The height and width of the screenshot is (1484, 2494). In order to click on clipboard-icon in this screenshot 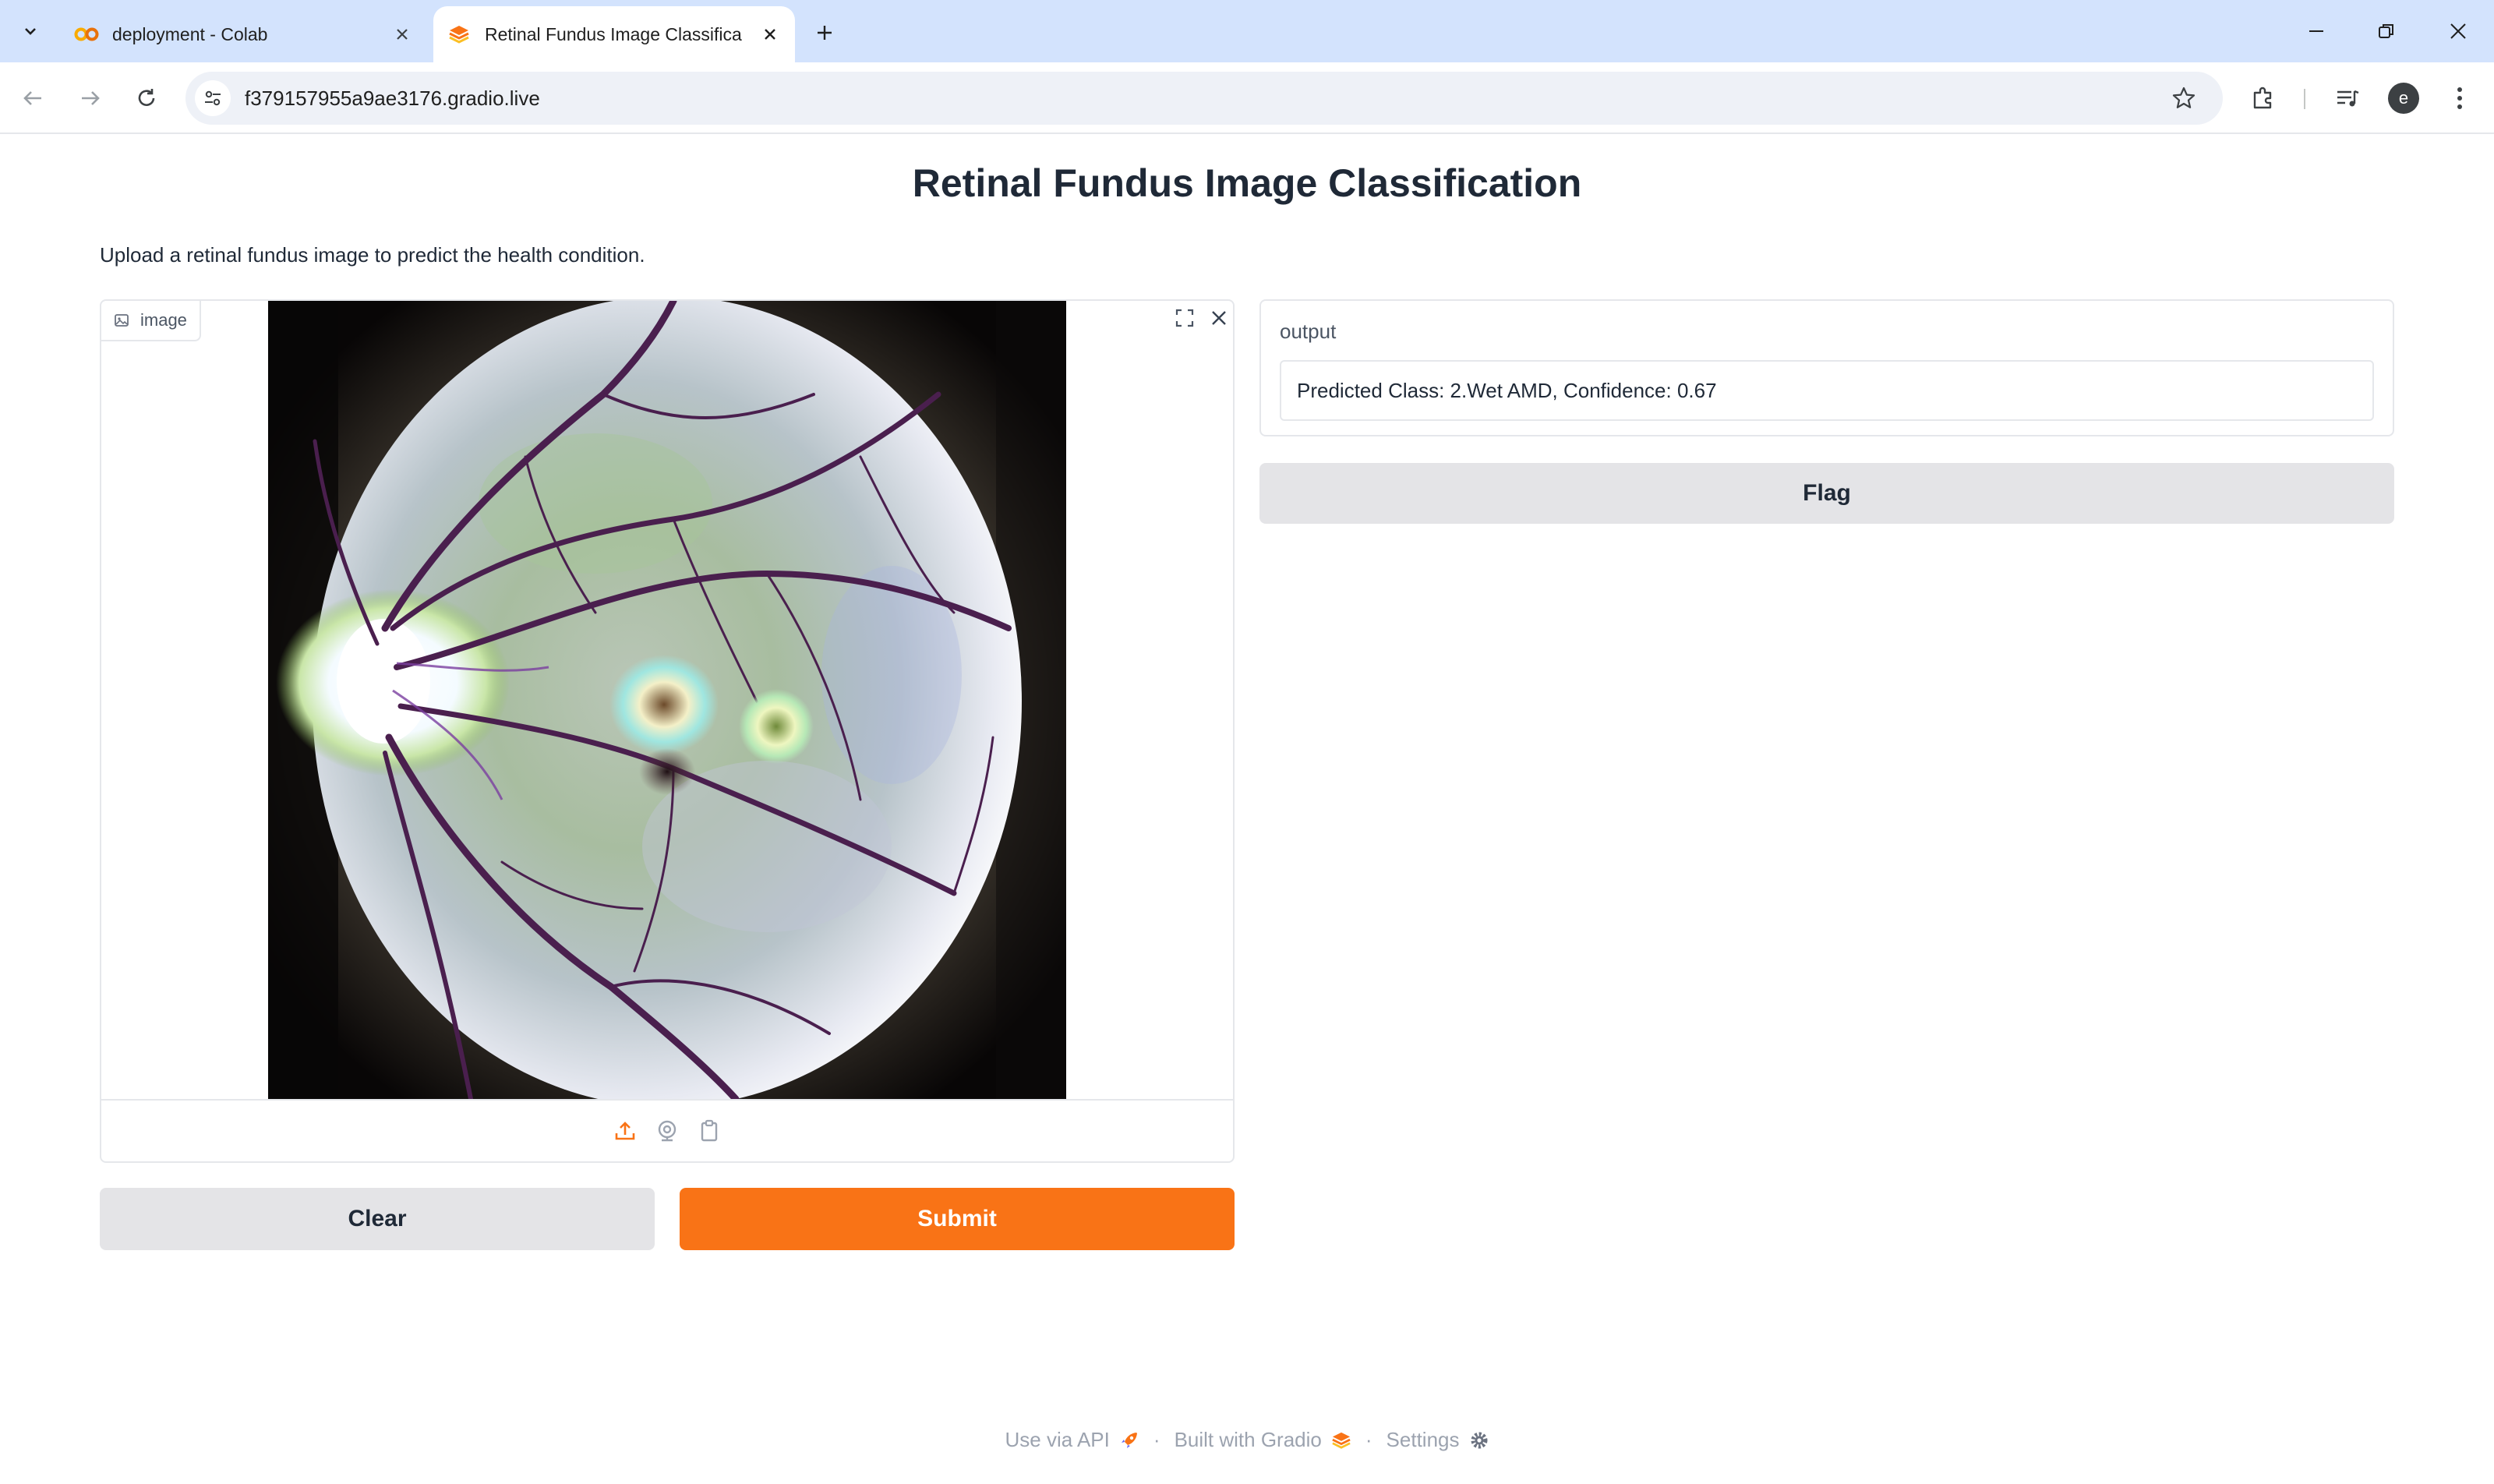, I will do `click(709, 1131)`.